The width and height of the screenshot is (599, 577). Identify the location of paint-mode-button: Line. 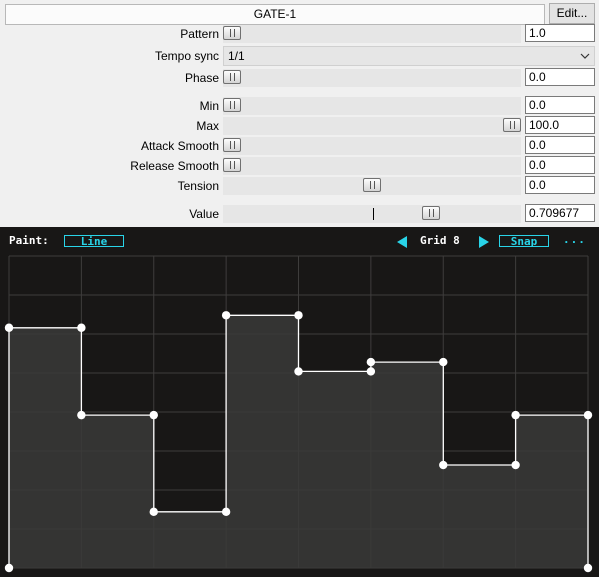
(94, 241).